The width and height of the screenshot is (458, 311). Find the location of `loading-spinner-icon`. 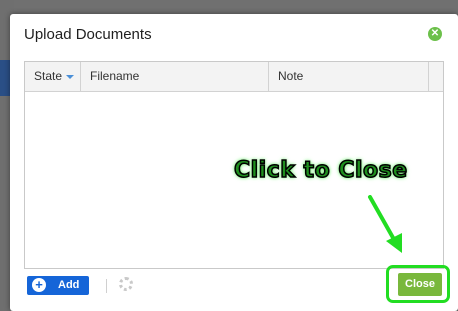

loading-spinner-icon is located at coordinates (126, 284).